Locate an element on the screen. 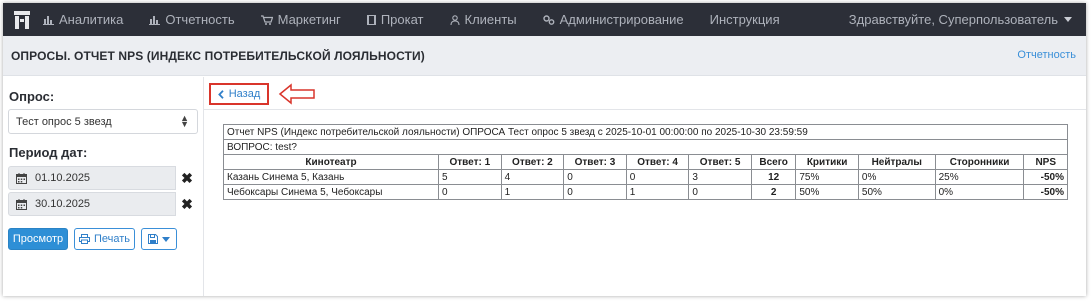 This screenshot has height=301, width=1091. survey-select-value: Тест опрос 5 звезд is located at coordinates (64, 121).